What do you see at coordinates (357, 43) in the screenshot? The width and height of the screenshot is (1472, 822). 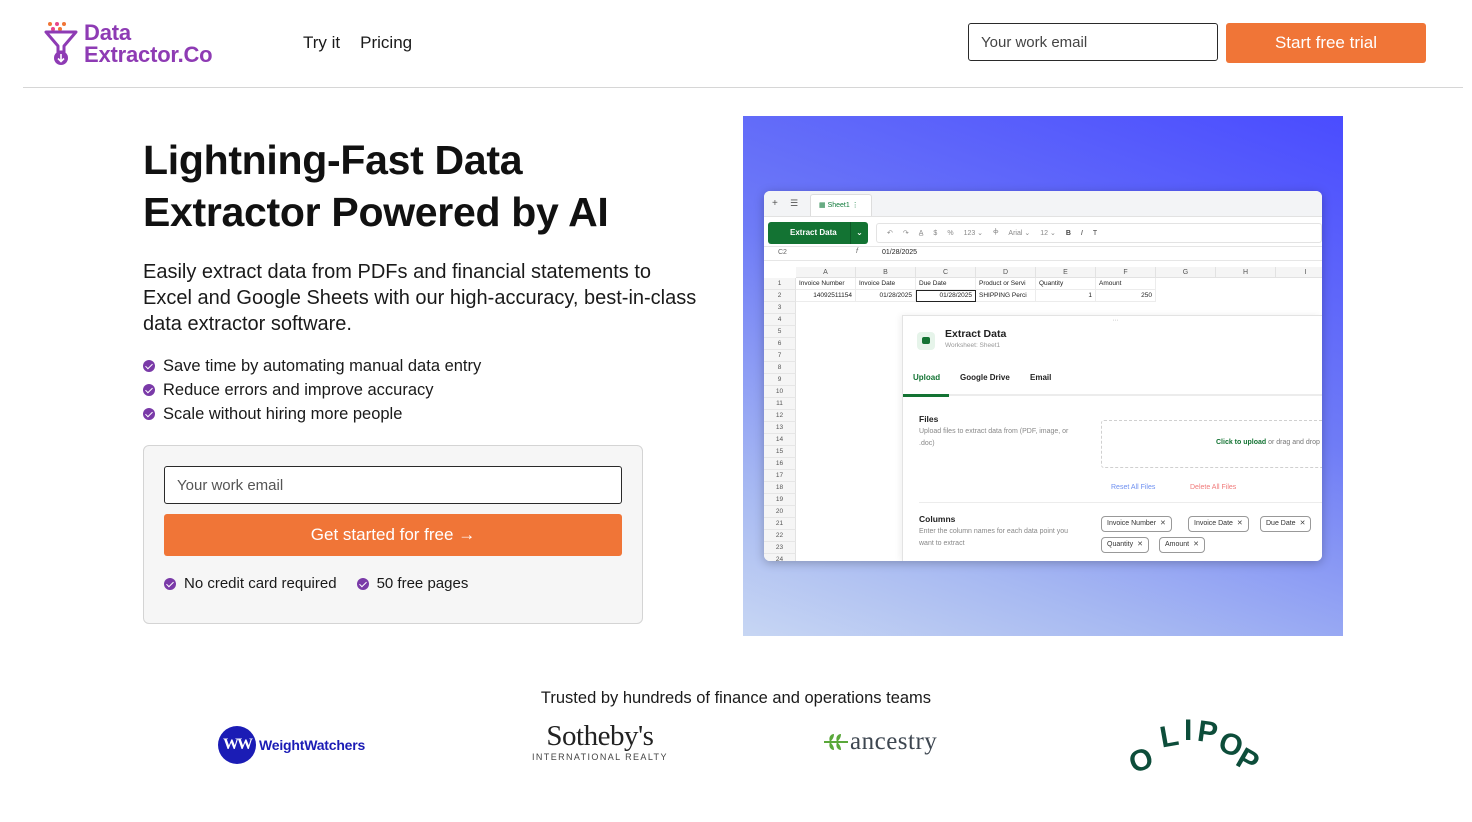 I see `main-nav: Try it Pricing` at bounding box center [357, 43].